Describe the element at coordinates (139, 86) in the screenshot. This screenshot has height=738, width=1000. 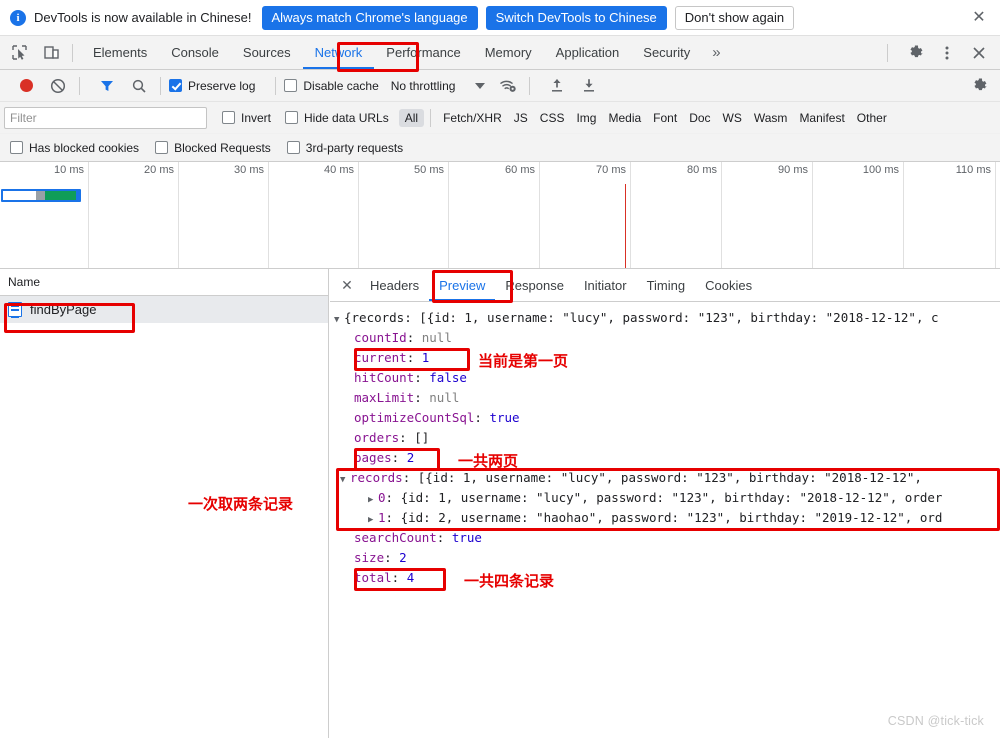
I see `search-icon` at that location.